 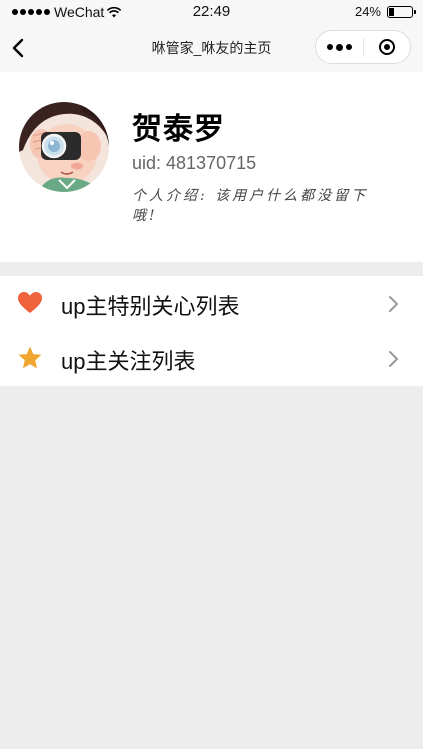 I want to click on avatar, so click(x=64, y=147).